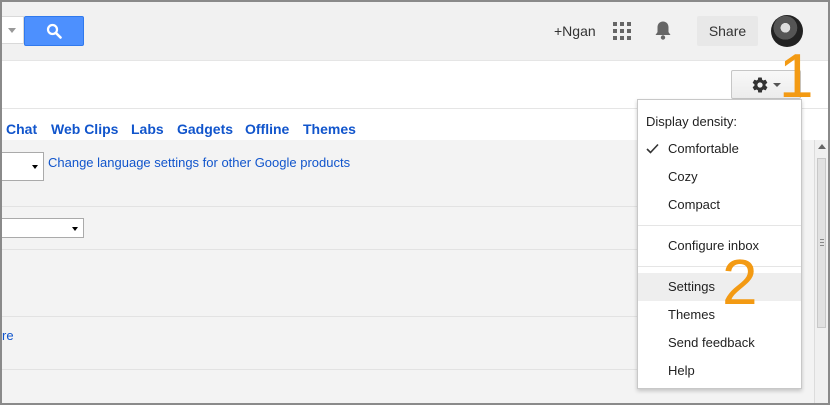 Image resolution: width=830 pixels, height=405 pixels. I want to click on menu-item-label: Settings, so click(691, 286).